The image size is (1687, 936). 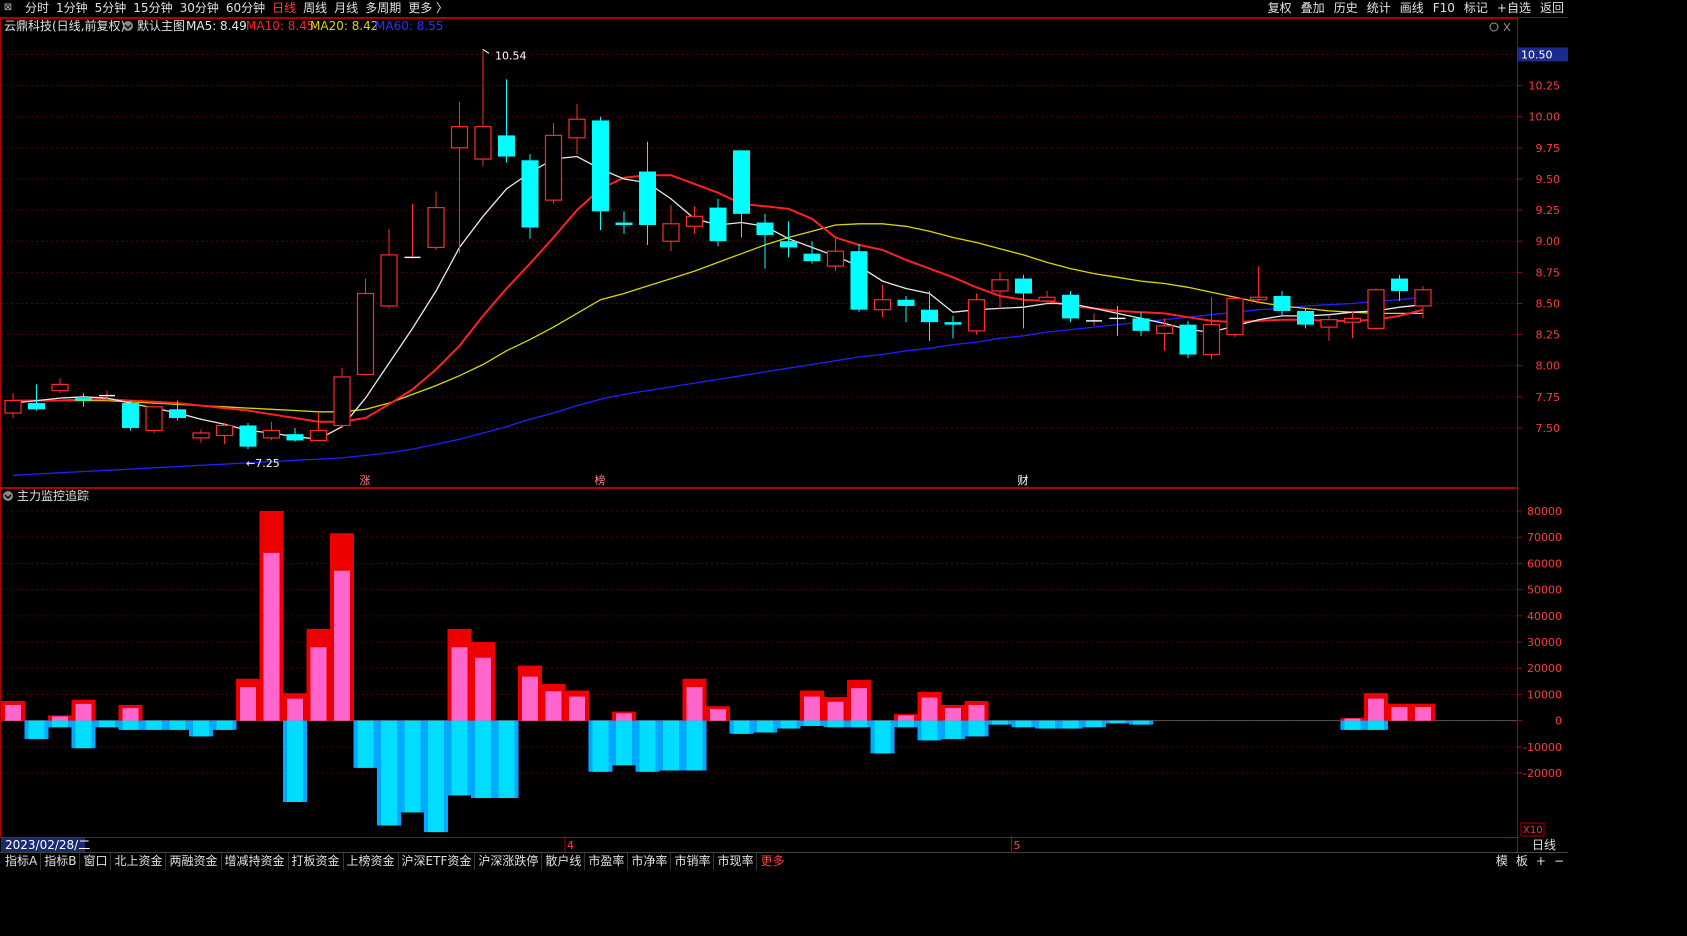 What do you see at coordinates (1541, 861) in the screenshot?
I see `control-button-2: +` at bounding box center [1541, 861].